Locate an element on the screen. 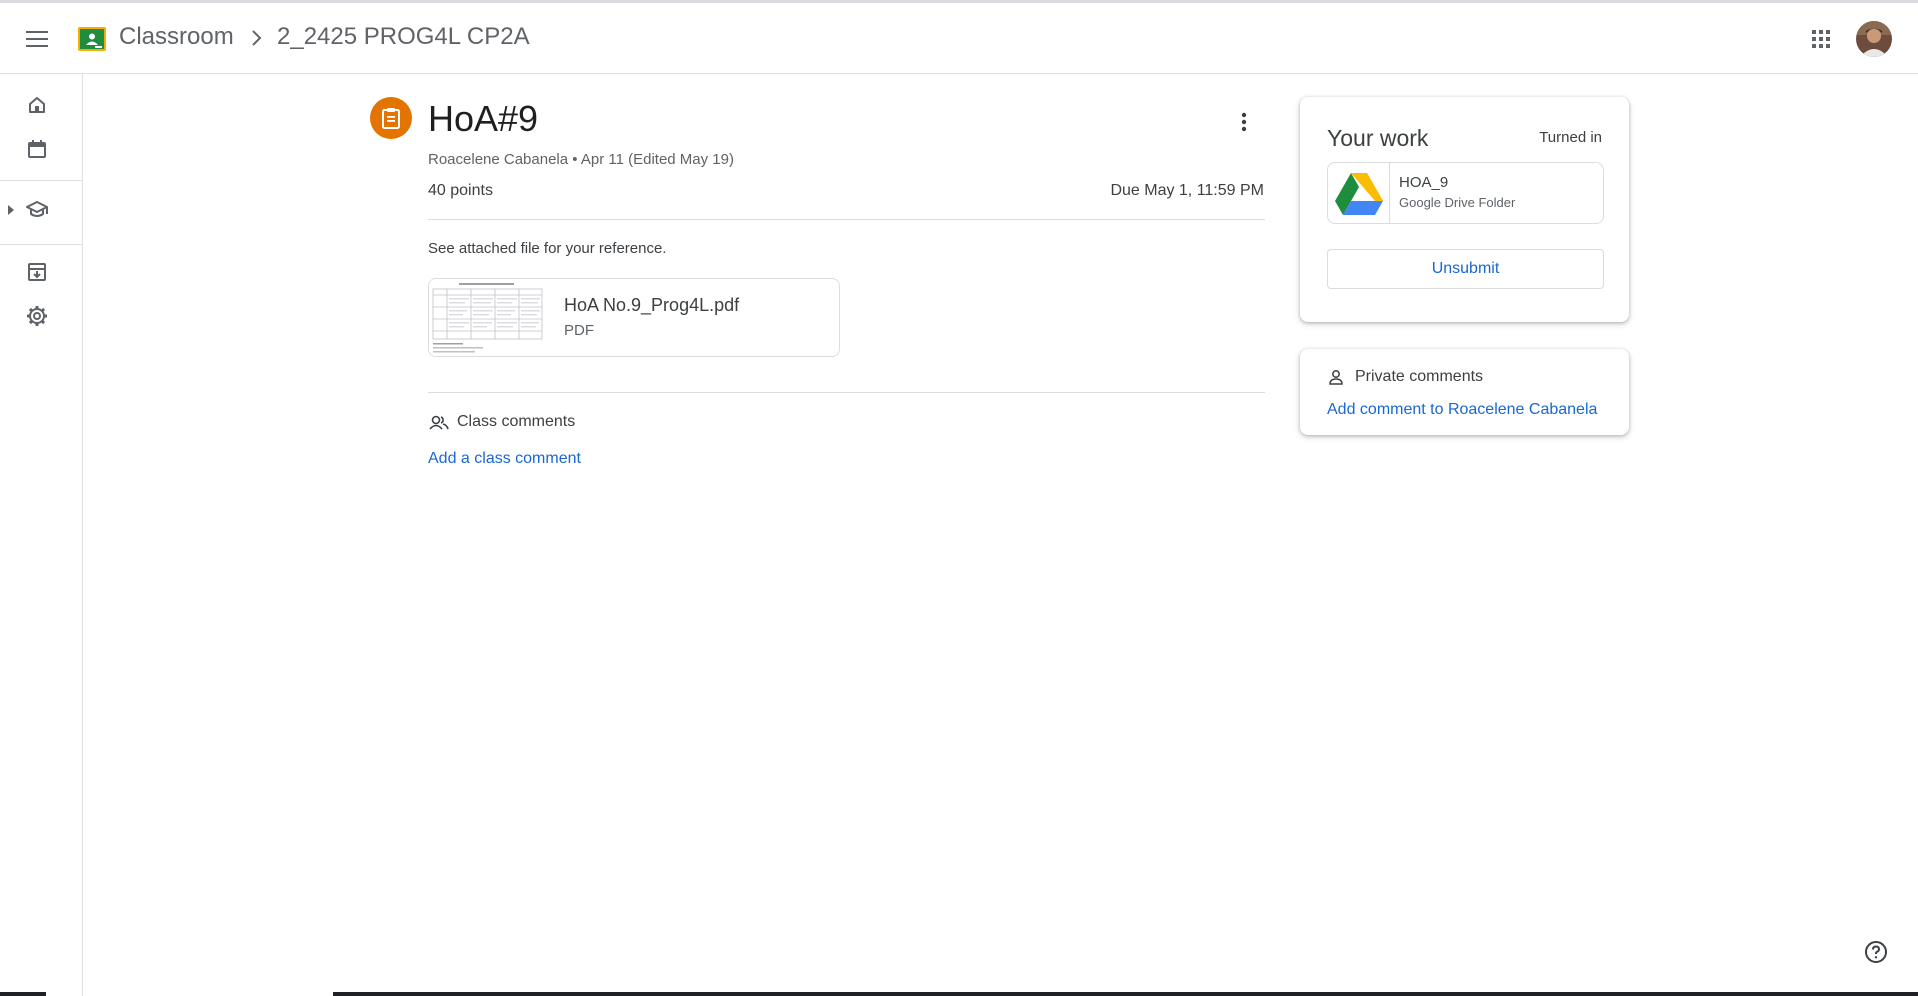 This screenshot has width=1918, height=996. nav-archived is located at coordinates (37, 272).